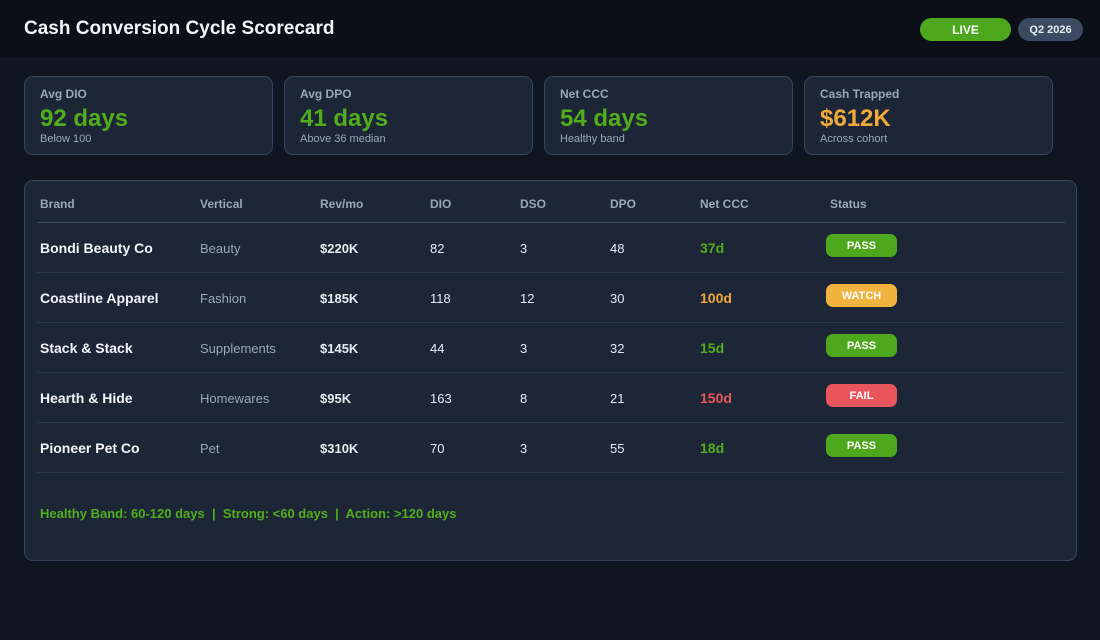  What do you see at coordinates (99, 298) in the screenshot?
I see `brand-name: Coastline Apparel` at bounding box center [99, 298].